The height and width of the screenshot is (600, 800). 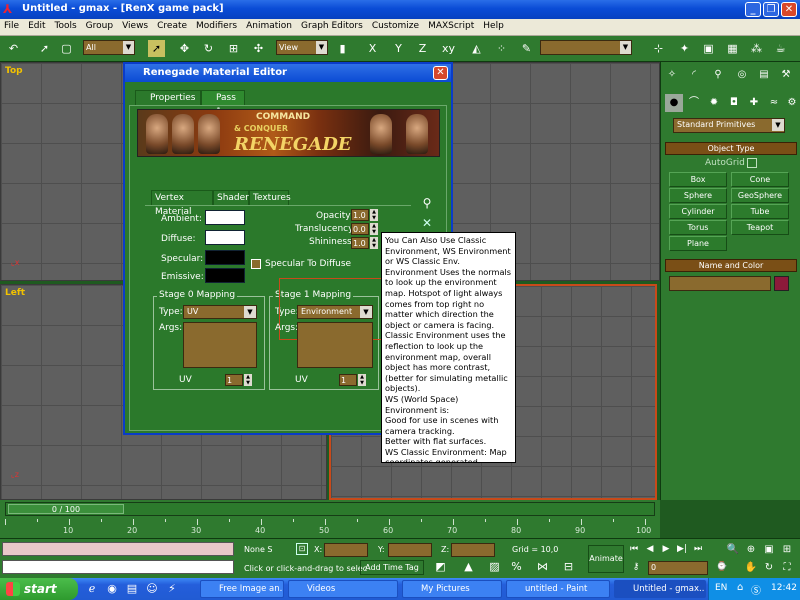 What do you see at coordinates (225, 237) in the screenshot?
I see `diffuse-color-swatch` at bounding box center [225, 237].